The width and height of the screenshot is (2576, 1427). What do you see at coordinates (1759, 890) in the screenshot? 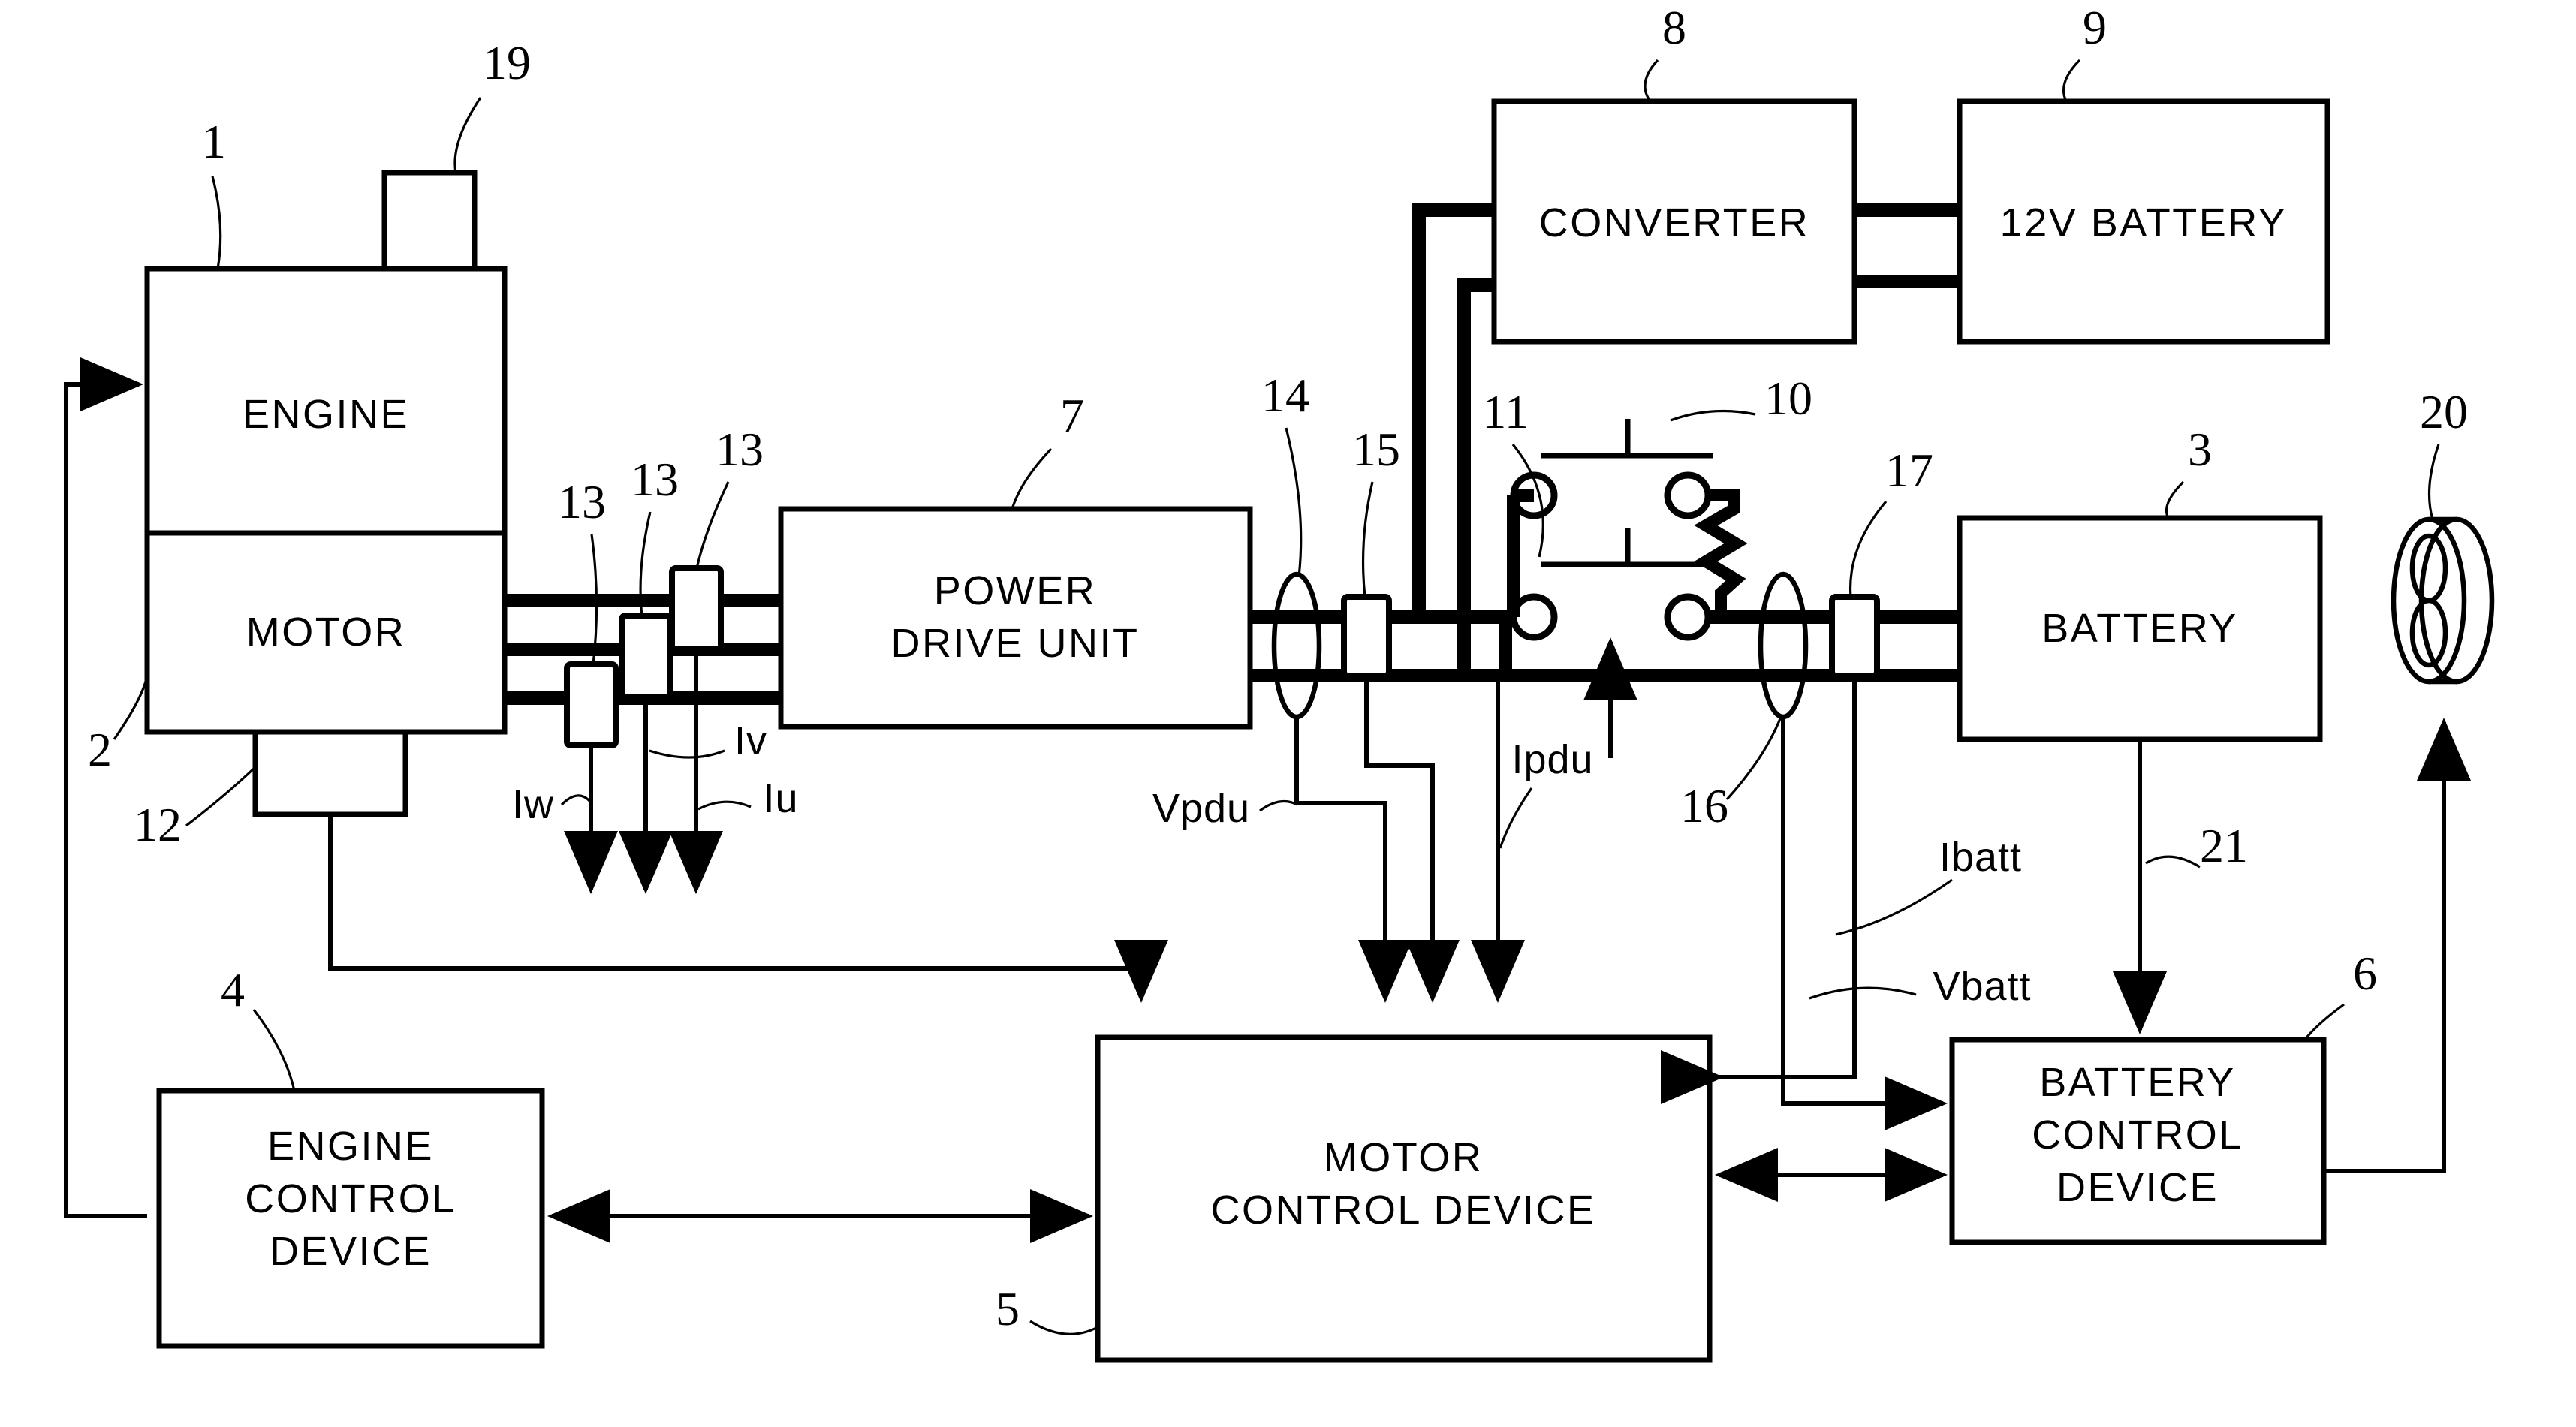
I see `vbatt-signal-line` at bounding box center [1759, 890].